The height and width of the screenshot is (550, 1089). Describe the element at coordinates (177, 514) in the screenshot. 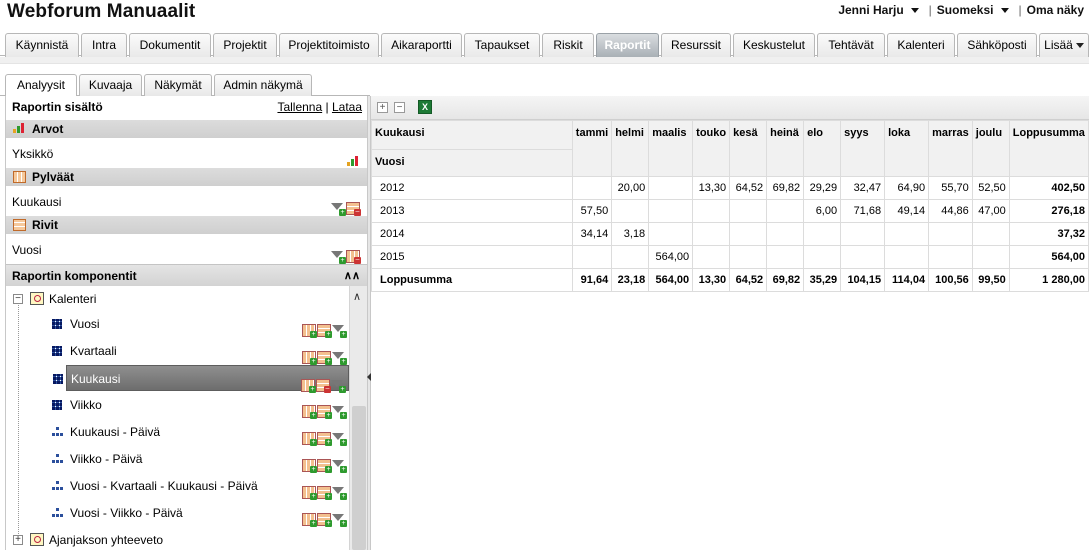

I see `tree-item: Vuosi - Viikko - Päivä + + +` at that location.